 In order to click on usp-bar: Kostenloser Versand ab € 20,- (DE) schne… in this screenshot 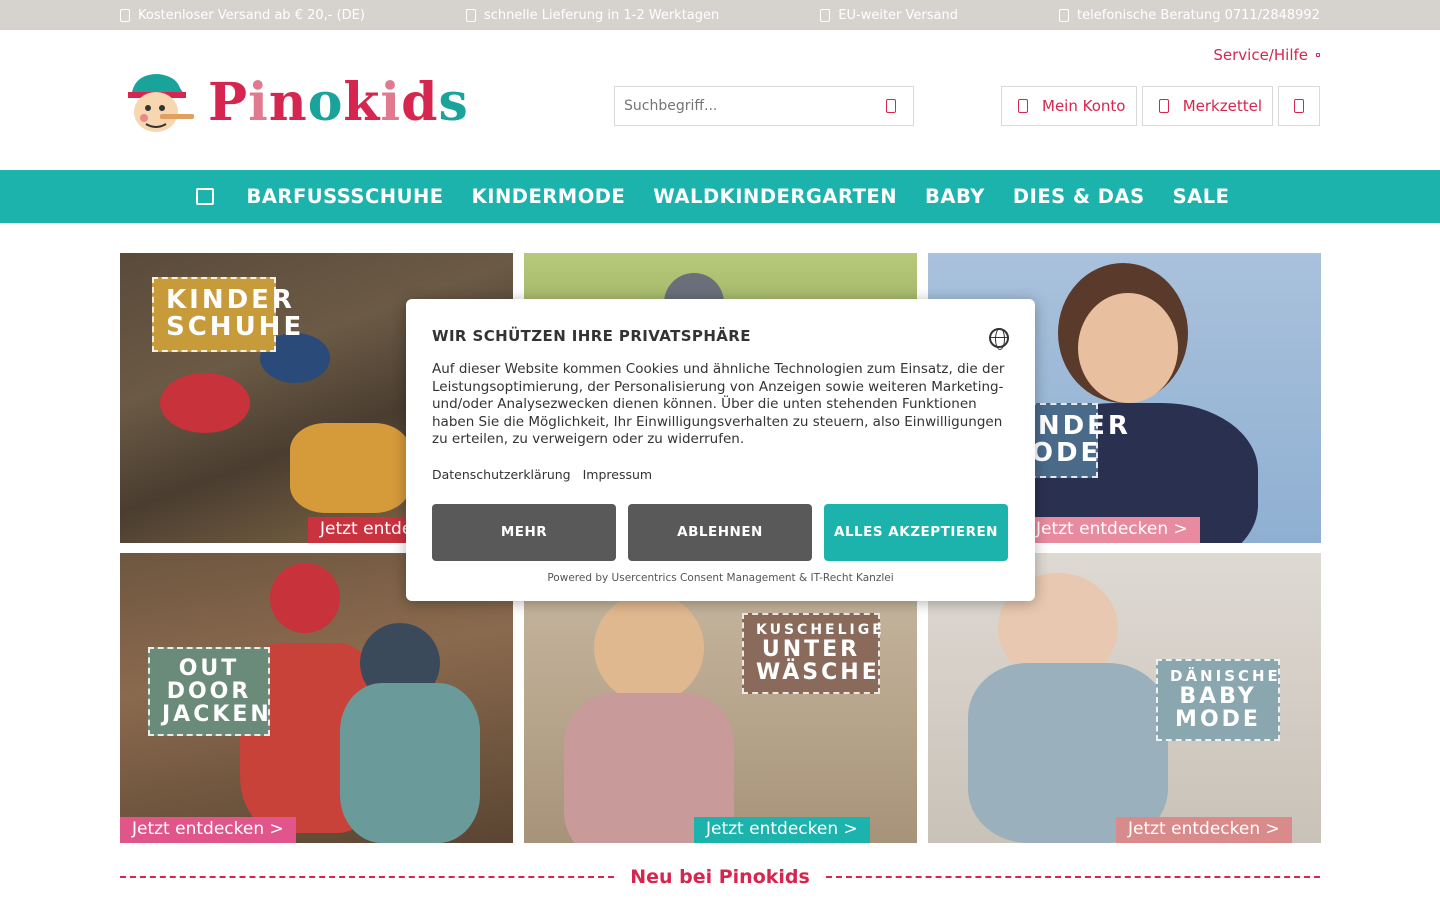, I will do `click(720, 15)`.